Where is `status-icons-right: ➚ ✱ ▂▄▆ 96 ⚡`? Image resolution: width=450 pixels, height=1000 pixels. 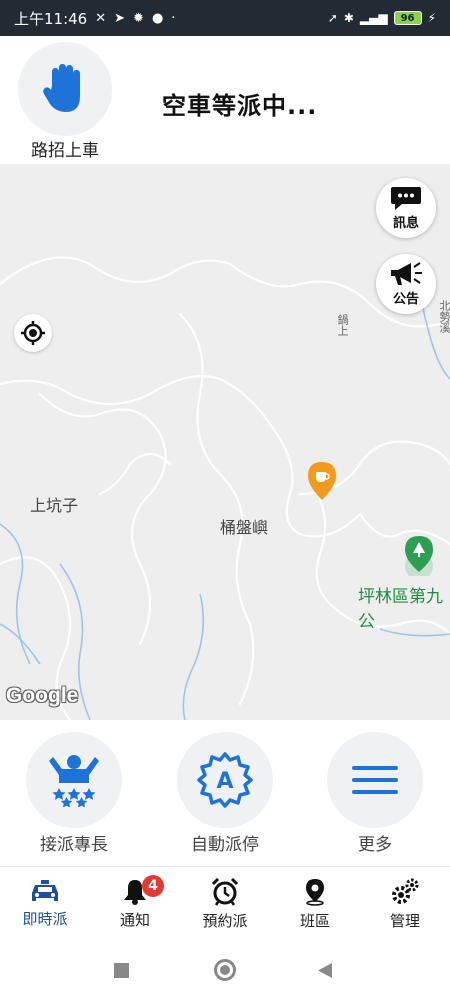 status-icons-right: ➚ ✱ ▂▄▆ 96 ⚡ is located at coordinates (382, 18).